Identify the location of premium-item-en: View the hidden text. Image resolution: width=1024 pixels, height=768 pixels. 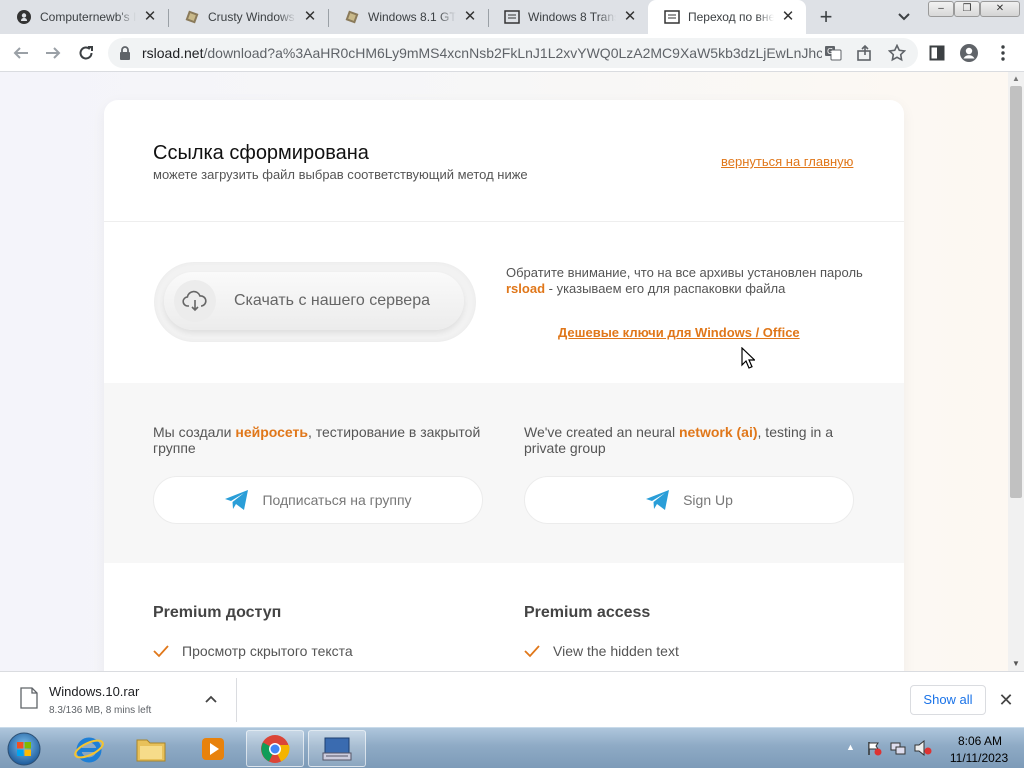
(601, 651).